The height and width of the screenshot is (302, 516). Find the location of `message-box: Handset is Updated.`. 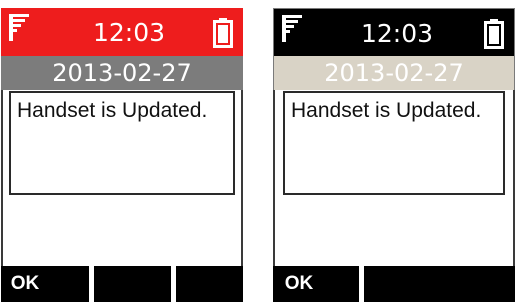

message-box: Handset is Updated. is located at coordinates (394, 143).